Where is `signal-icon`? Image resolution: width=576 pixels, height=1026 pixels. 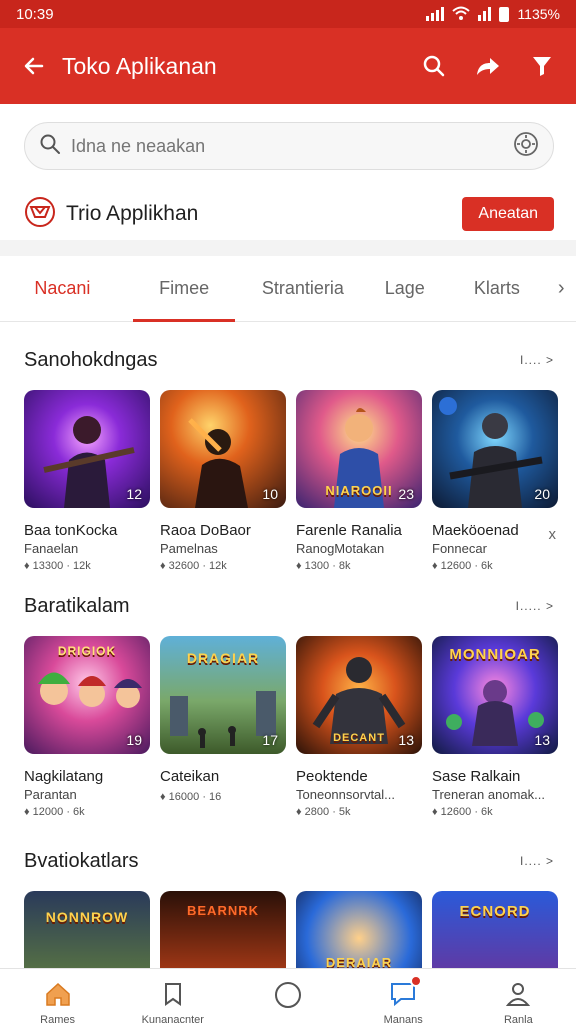 signal-icon is located at coordinates (435, 14).